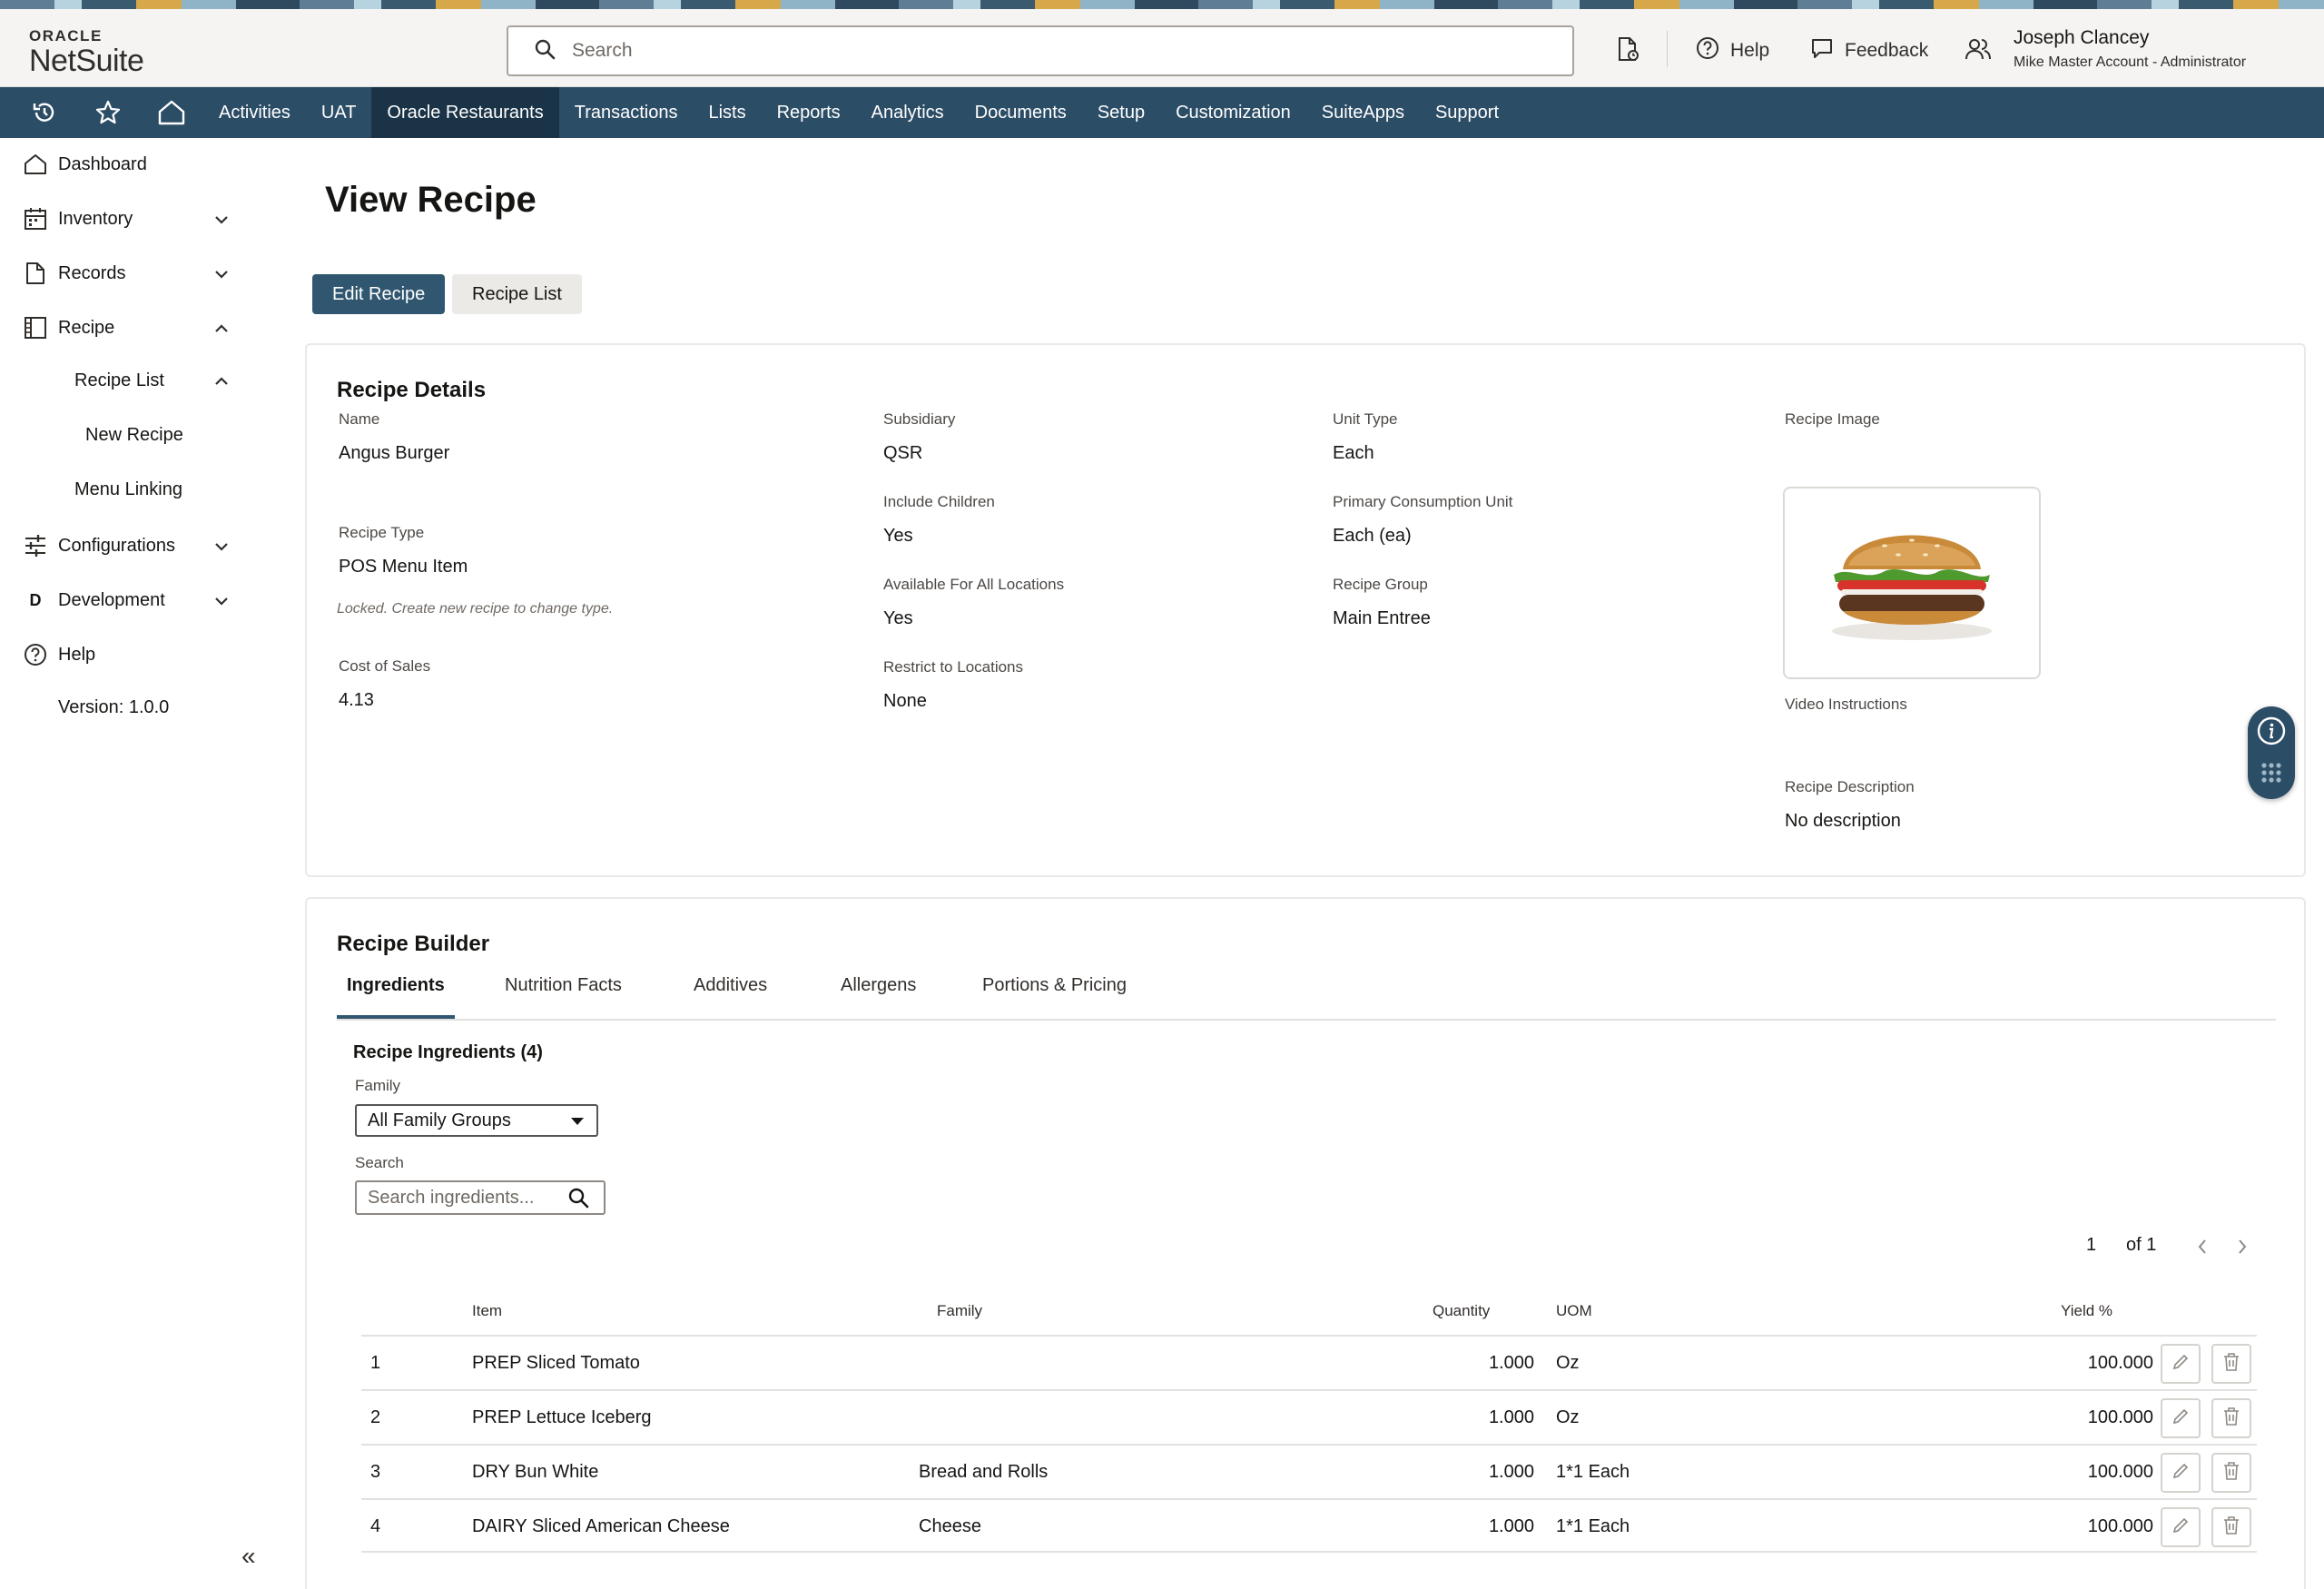 The height and width of the screenshot is (1589, 2324). Describe the element at coordinates (1121, 112) in the screenshot. I see `nav-setup: Setup` at that location.